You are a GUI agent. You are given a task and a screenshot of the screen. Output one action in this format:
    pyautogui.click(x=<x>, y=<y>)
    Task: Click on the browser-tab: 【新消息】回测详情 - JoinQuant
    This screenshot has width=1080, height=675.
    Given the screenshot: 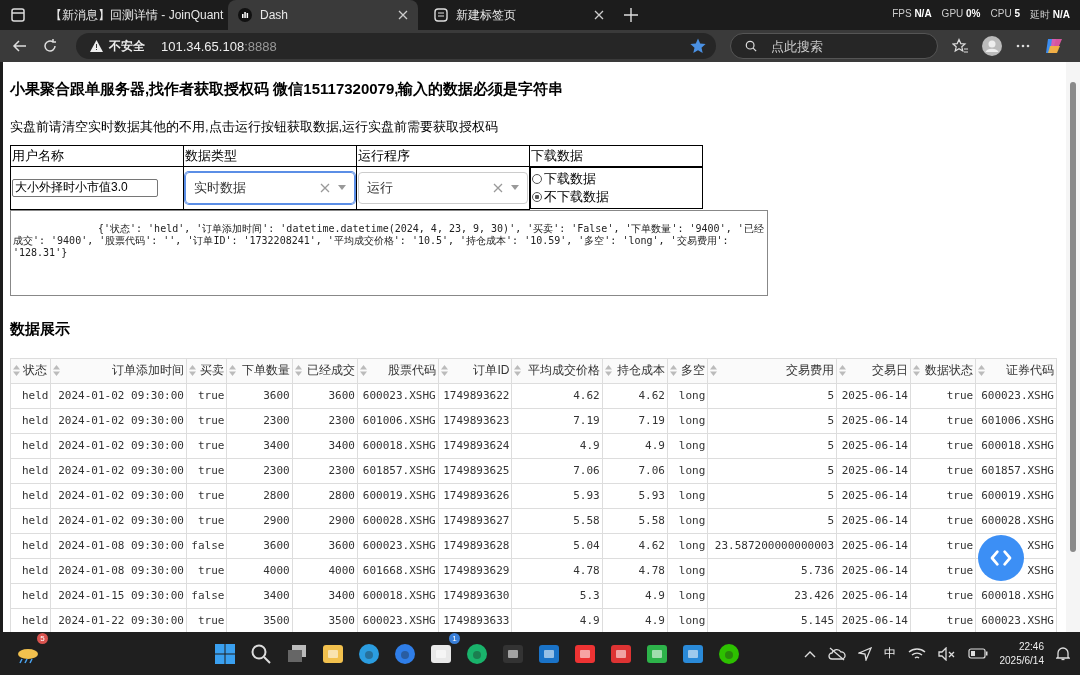 What is the action you would take?
    pyautogui.click(x=127, y=15)
    